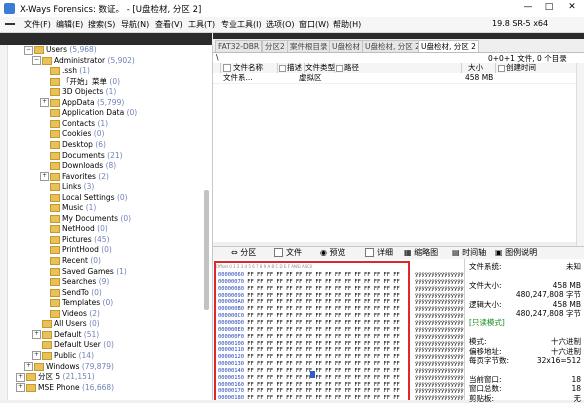 The image size is (584, 403). Describe the element at coordinates (65, 335) in the screenshot. I see `tree-item: + Default (51)` at that location.